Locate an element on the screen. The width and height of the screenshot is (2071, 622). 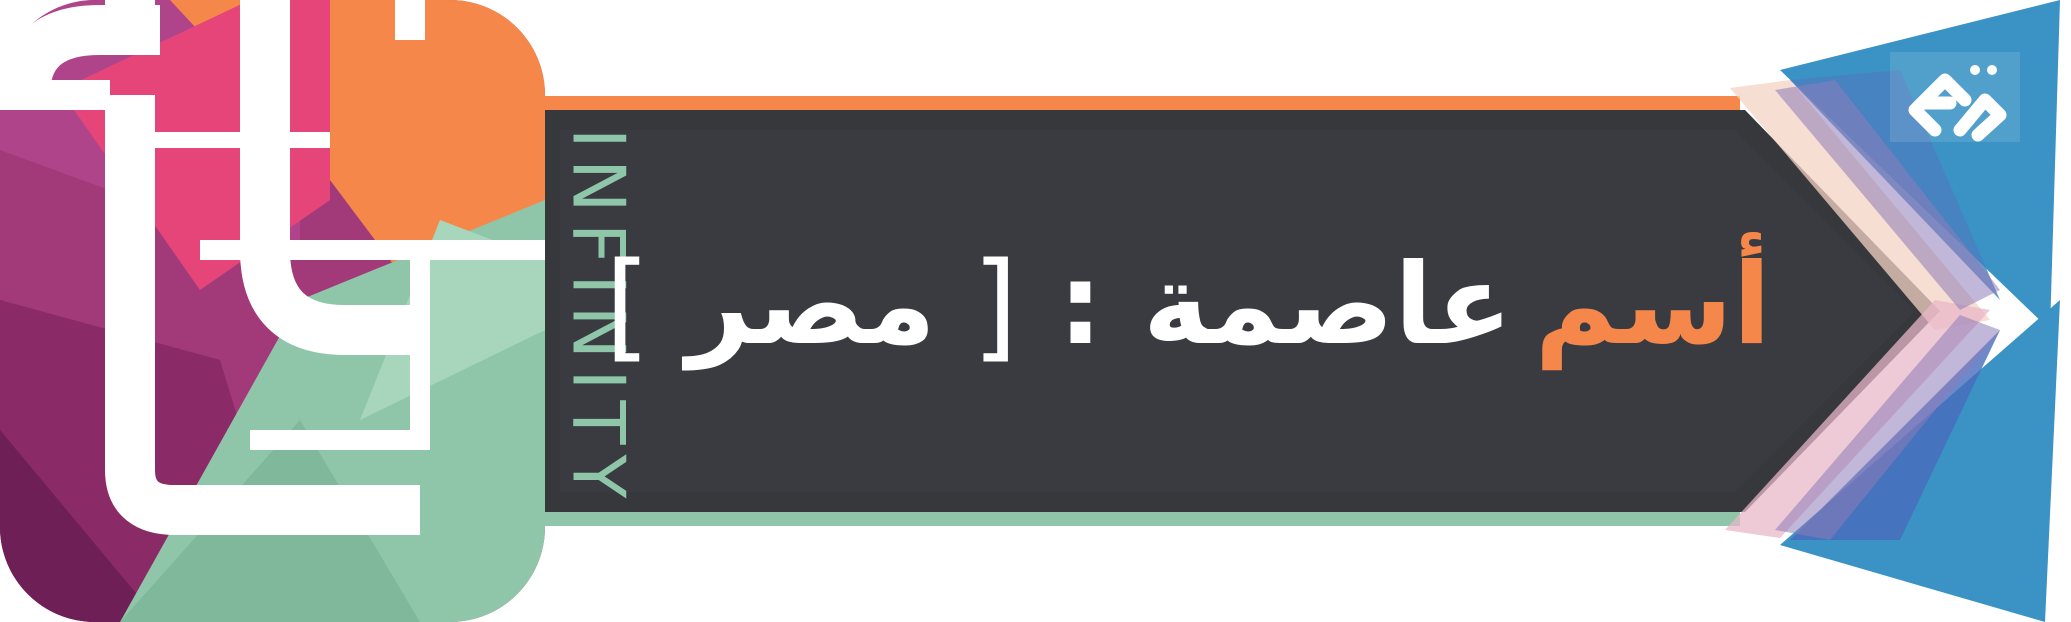
ribbon-top-stripe is located at coordinates (1140, 103).